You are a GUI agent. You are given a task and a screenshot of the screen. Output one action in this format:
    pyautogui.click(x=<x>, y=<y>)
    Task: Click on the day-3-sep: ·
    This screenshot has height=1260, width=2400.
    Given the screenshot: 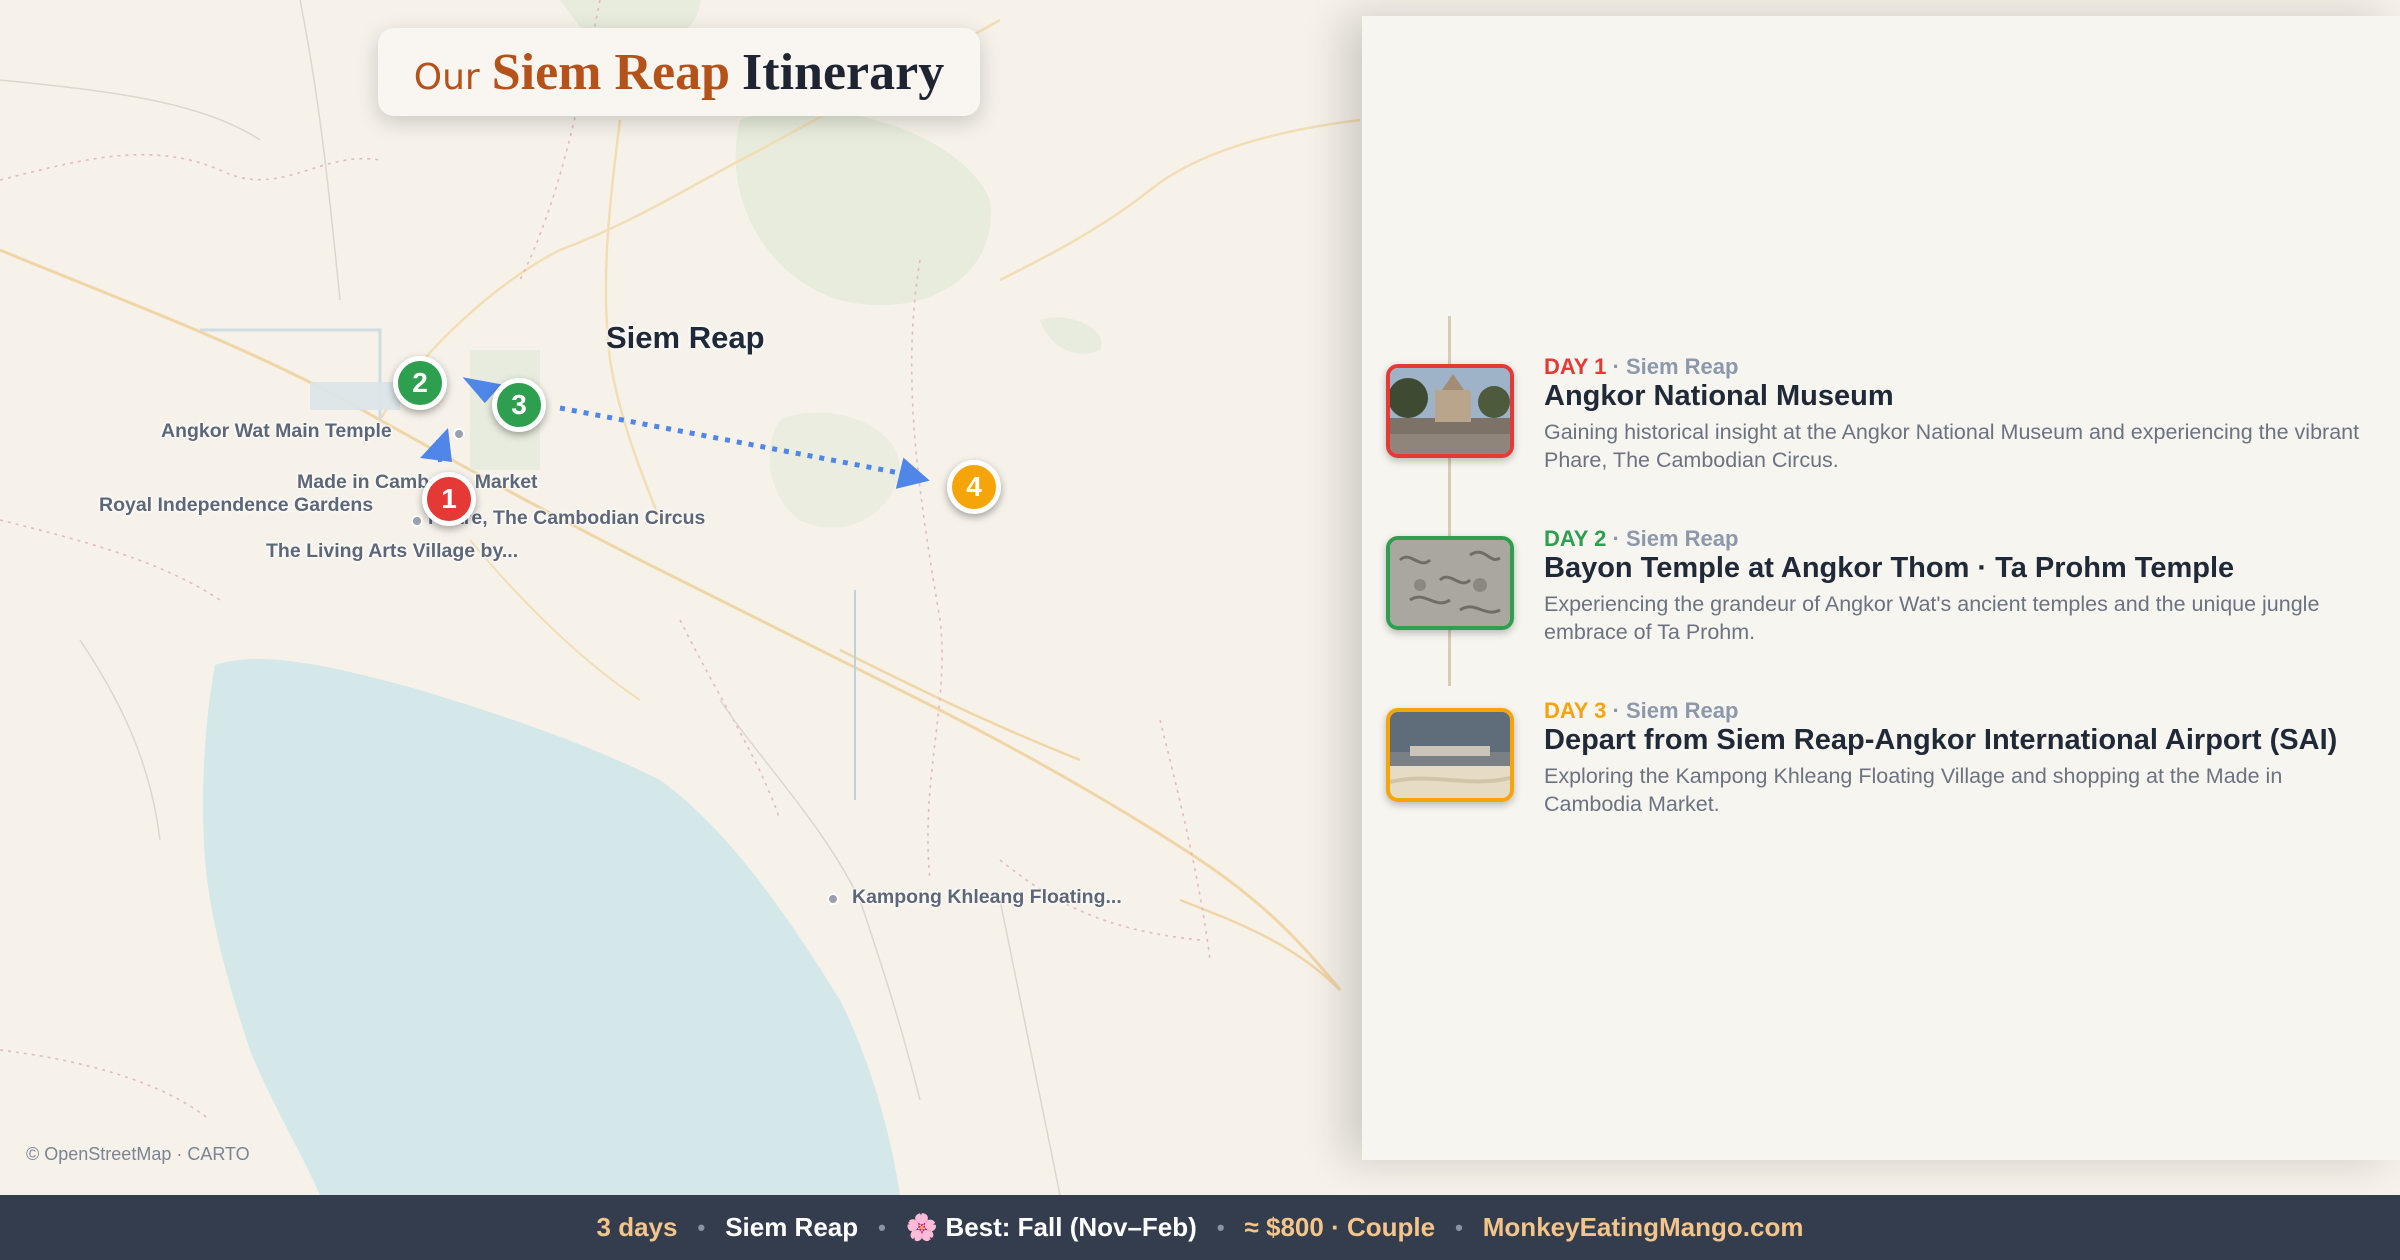 What is the action you would take?
    pyautogui.click(x=1616, y=710)
    